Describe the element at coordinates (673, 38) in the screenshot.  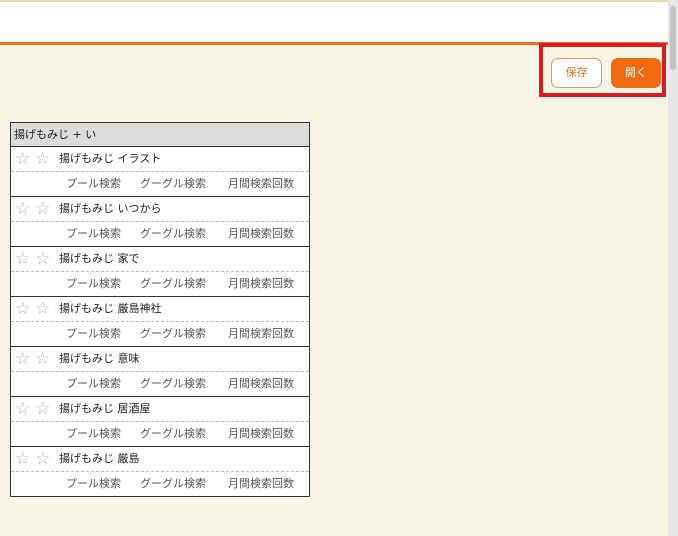
I see `scrollbar-thumb` at that location.